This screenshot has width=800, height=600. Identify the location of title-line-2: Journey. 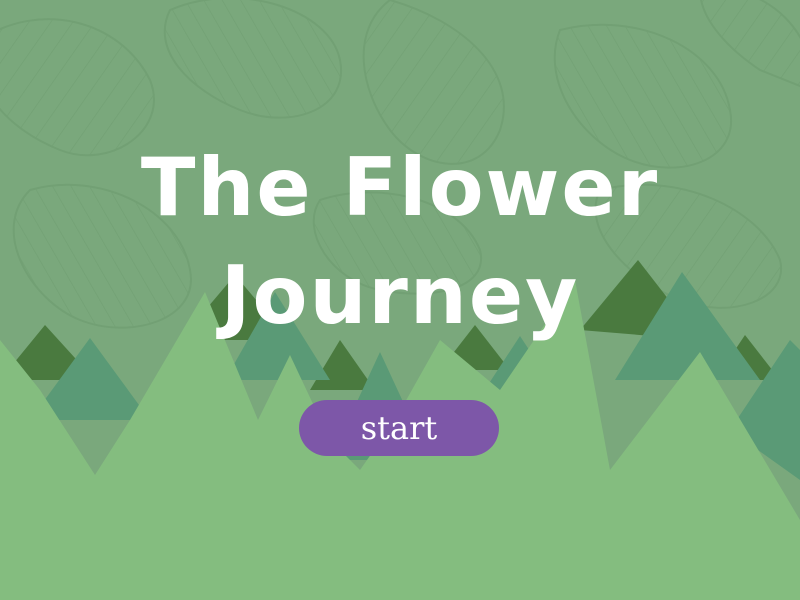
(400, 295).